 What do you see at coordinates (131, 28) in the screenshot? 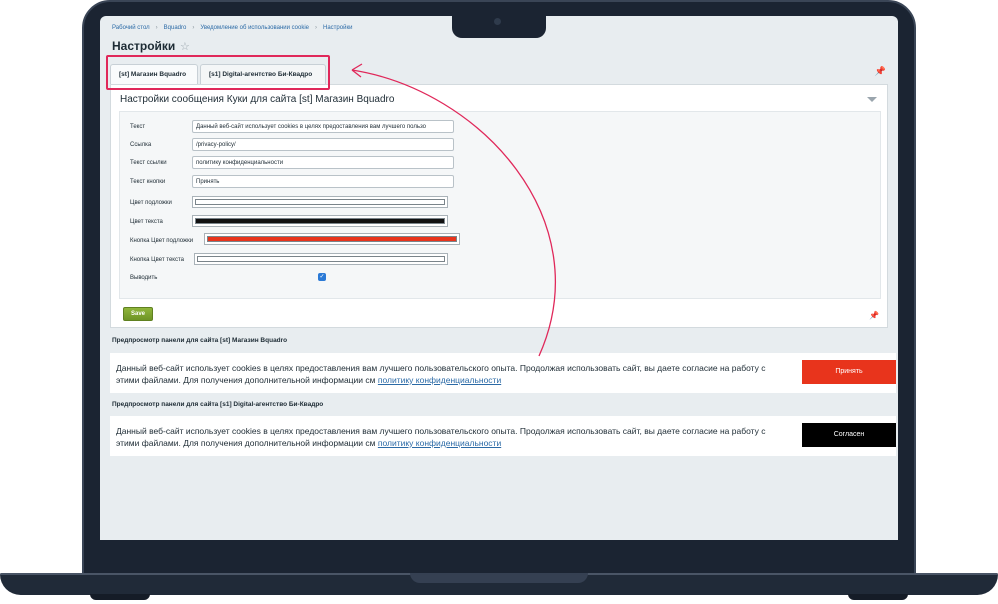
I see `breadcrumb-item-desktop: Рабочий стол` at bounding box center [131, 28].